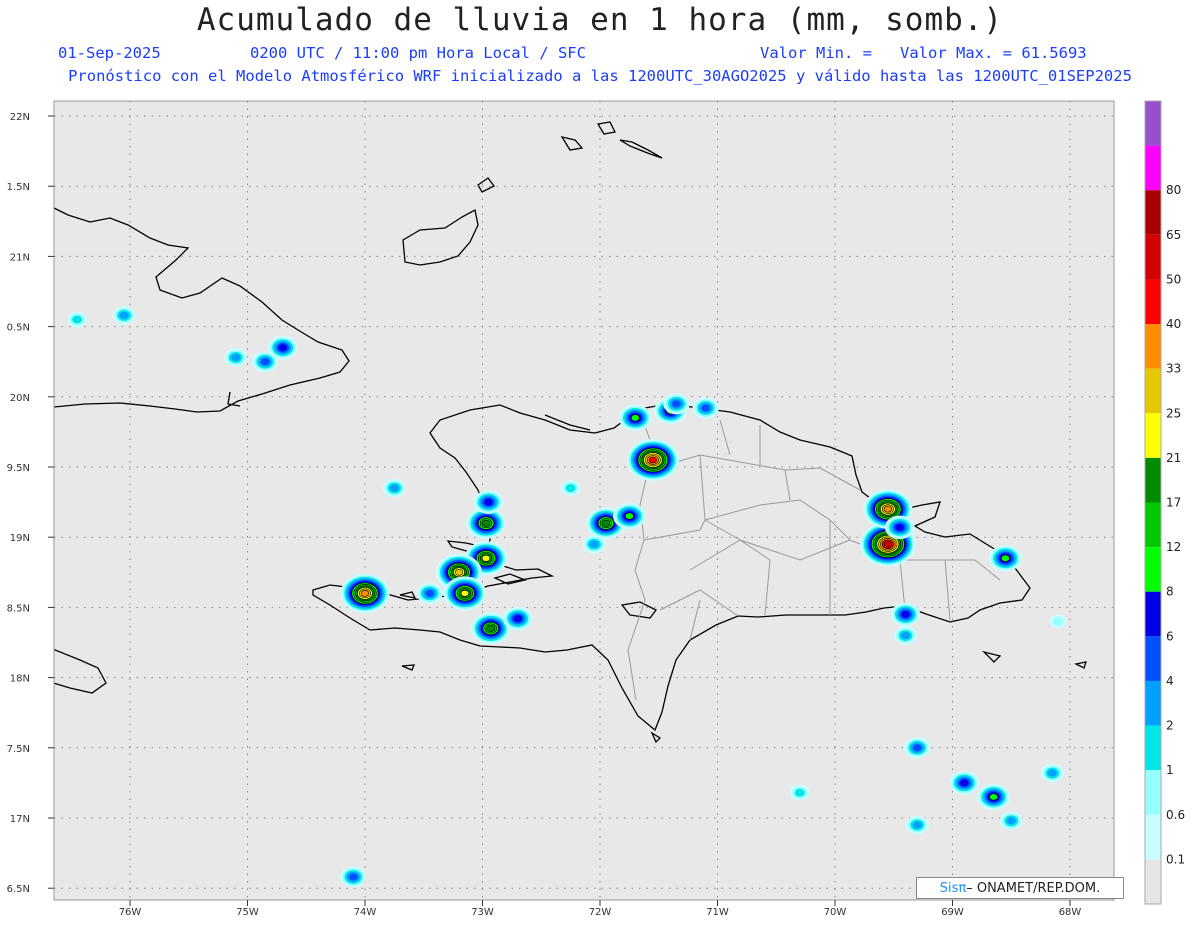 The width and height of the screenshot is (1200, 927). What do you see at coordinates (1175, 815) in the screenshot?
I see `colorbar-label: 0.6` at bounding box center [1175, 815].